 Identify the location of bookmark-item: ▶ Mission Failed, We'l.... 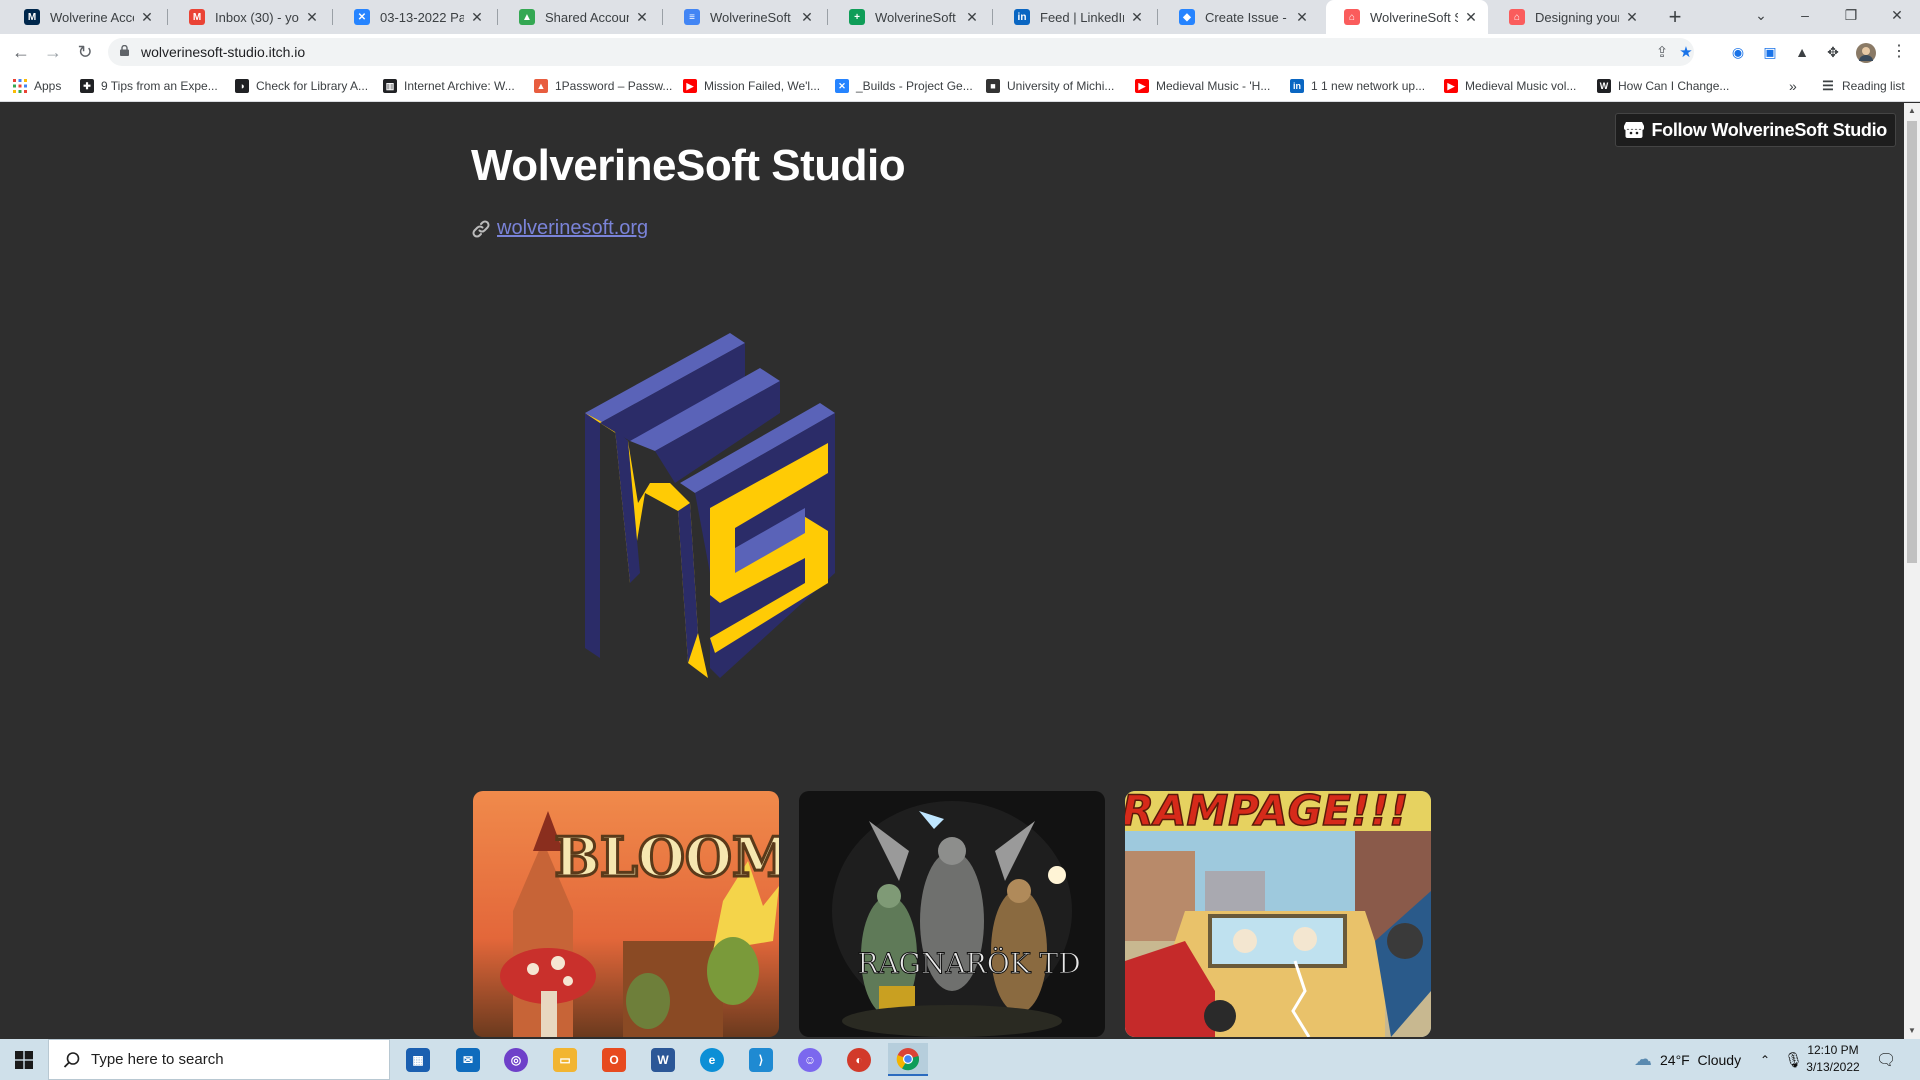
(751, 86).